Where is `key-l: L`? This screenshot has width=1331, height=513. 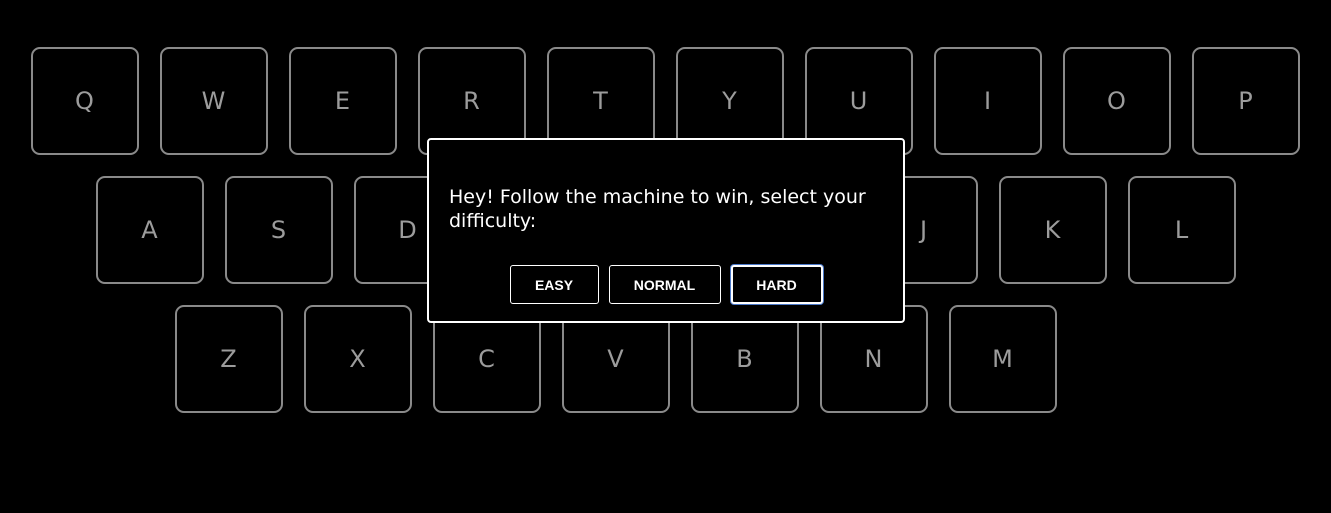
key-l: L is located at coordinates (1182, 230).